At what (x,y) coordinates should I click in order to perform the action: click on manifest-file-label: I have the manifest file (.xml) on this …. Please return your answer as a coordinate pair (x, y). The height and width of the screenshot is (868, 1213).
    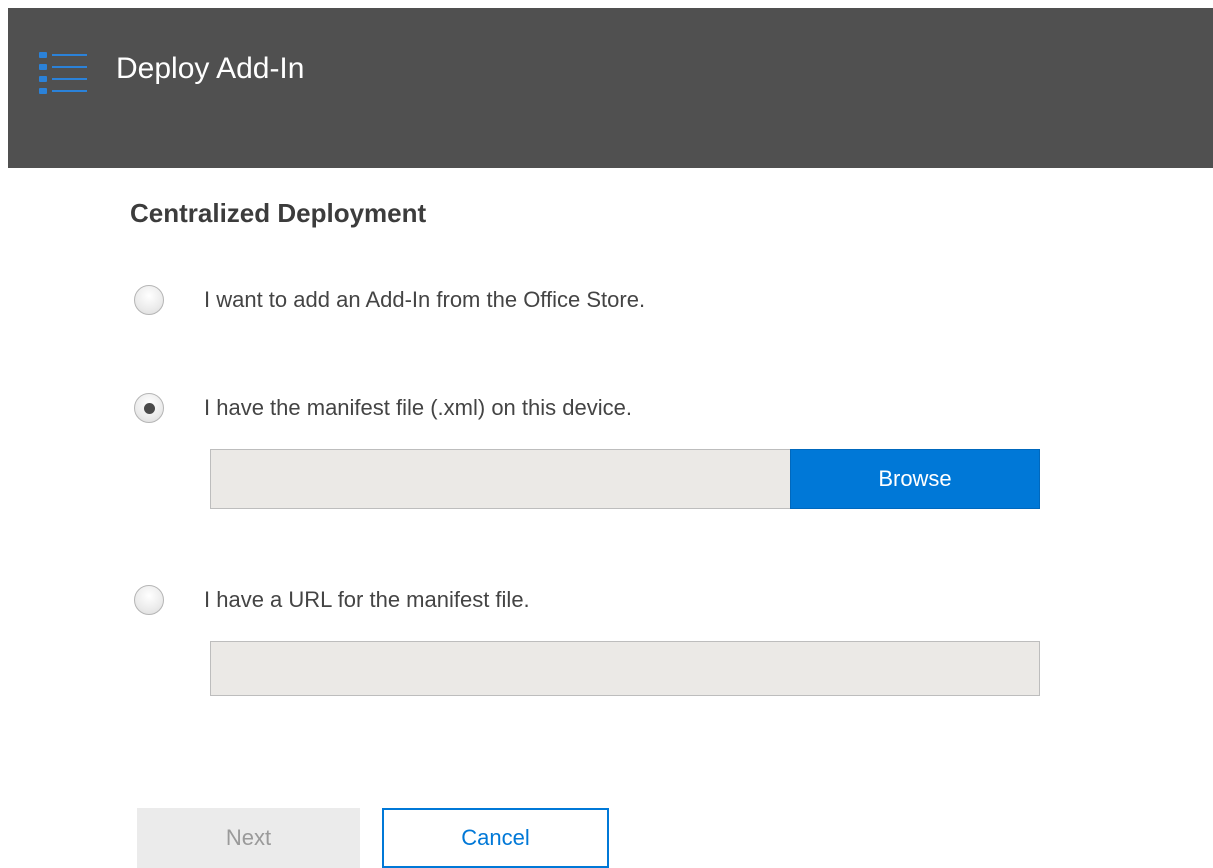
    Looking at the image, I should click on (418, 407).